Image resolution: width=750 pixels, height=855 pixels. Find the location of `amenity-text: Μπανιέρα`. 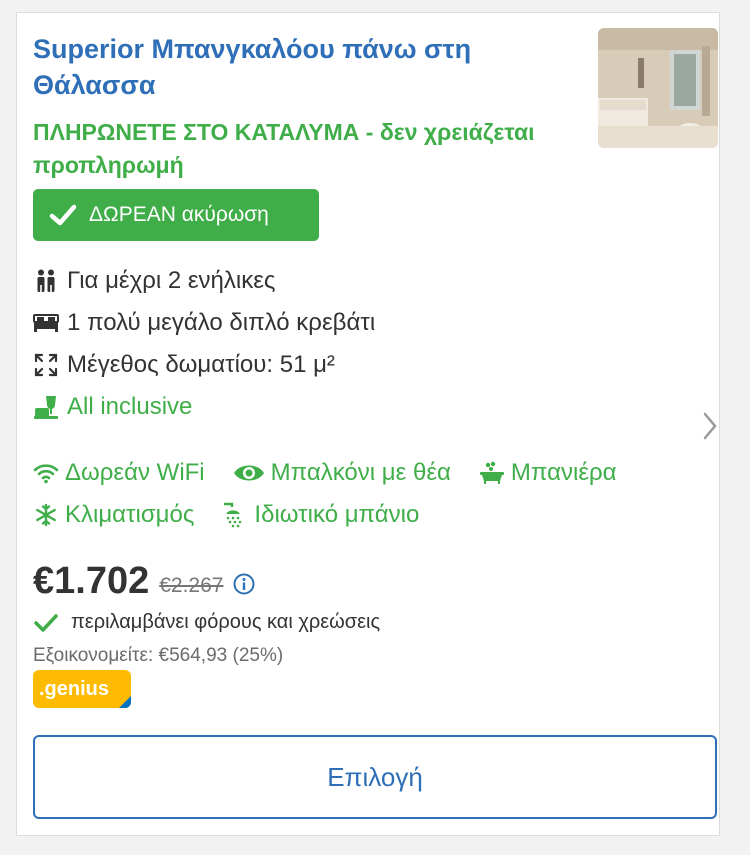

amenity-text: Μπανιέρα is located at coordinates (563, 472).